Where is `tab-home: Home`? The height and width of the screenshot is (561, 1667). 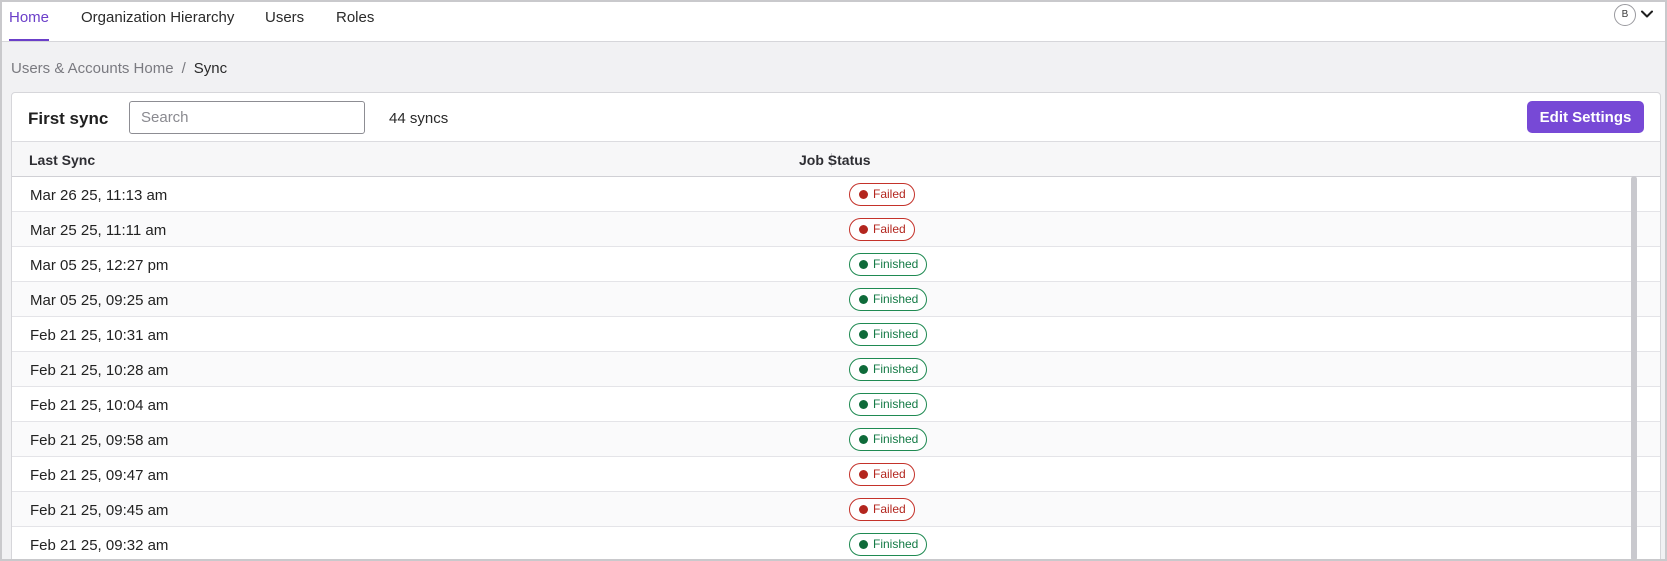
tab-home: Home is located at coordinates (29, 21).